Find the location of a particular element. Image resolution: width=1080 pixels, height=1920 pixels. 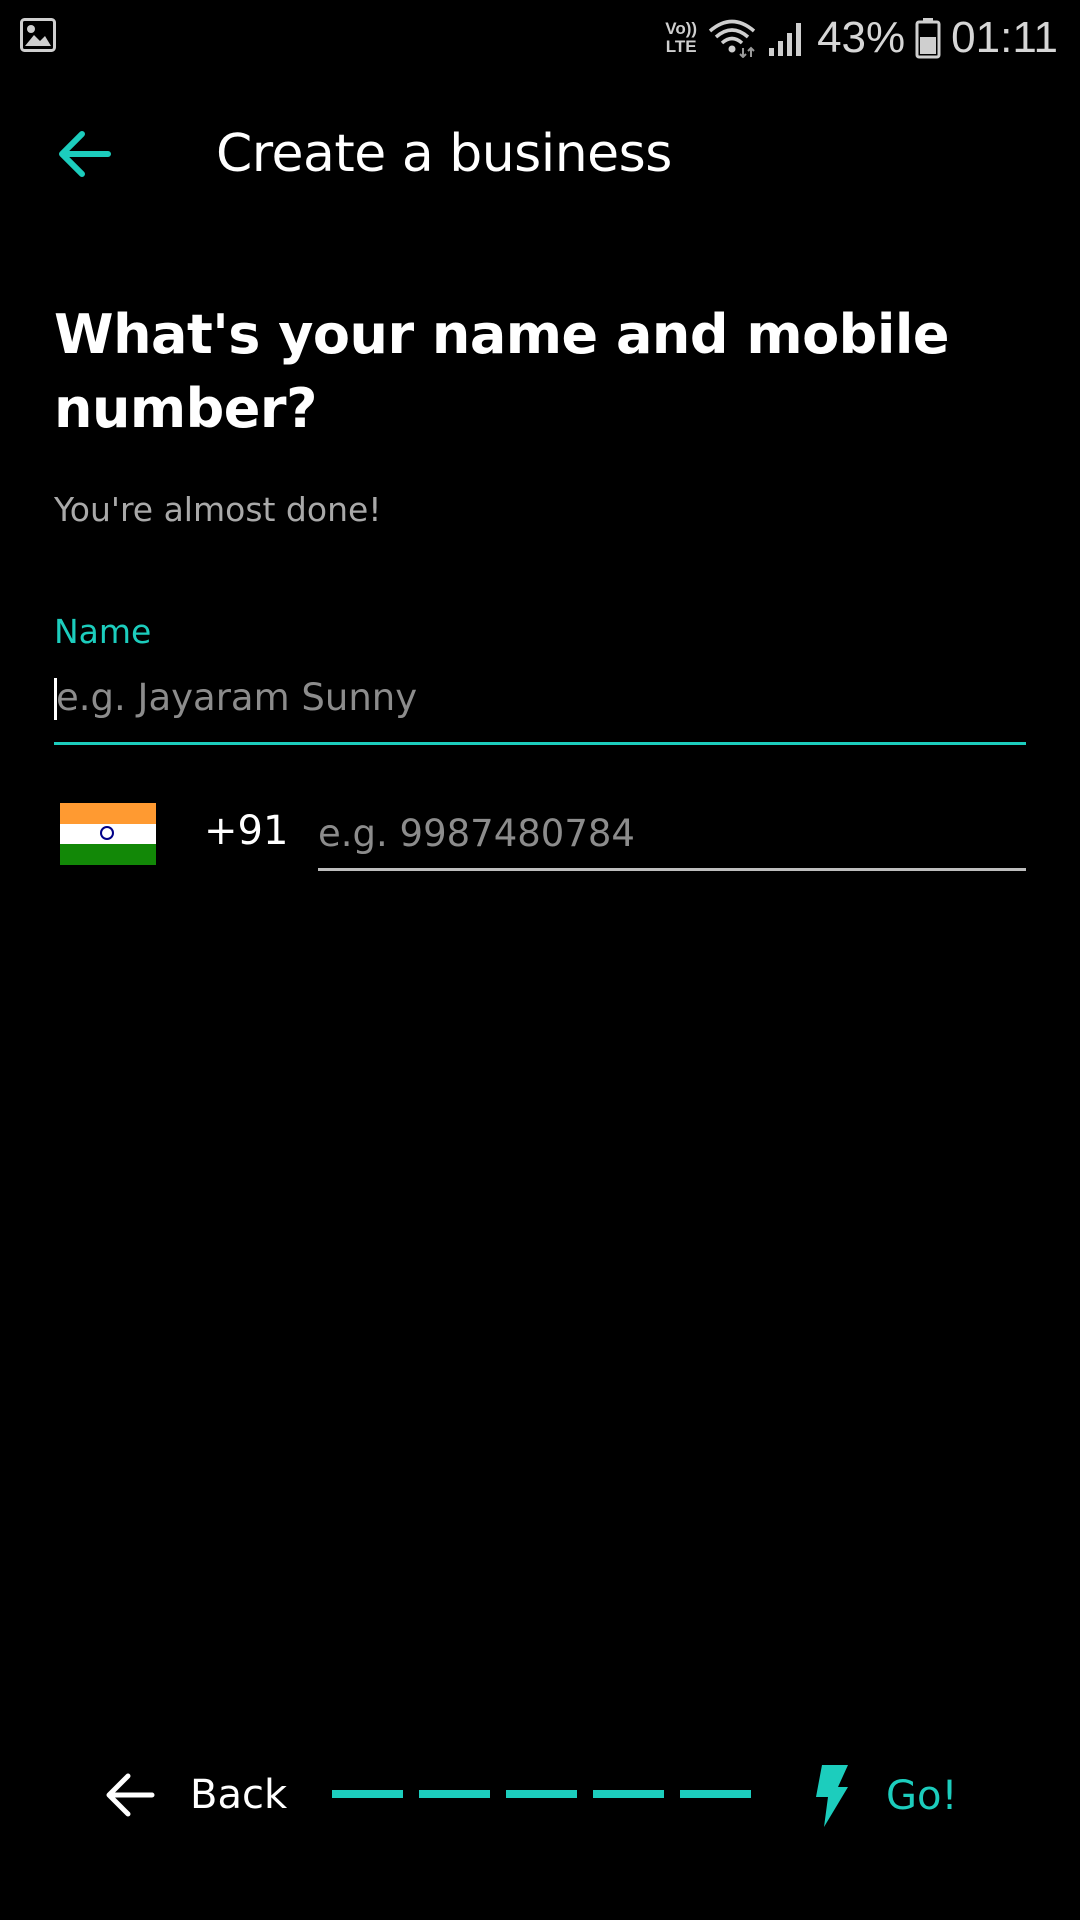

go-button: Go! is located at coordinates (886, 1796).